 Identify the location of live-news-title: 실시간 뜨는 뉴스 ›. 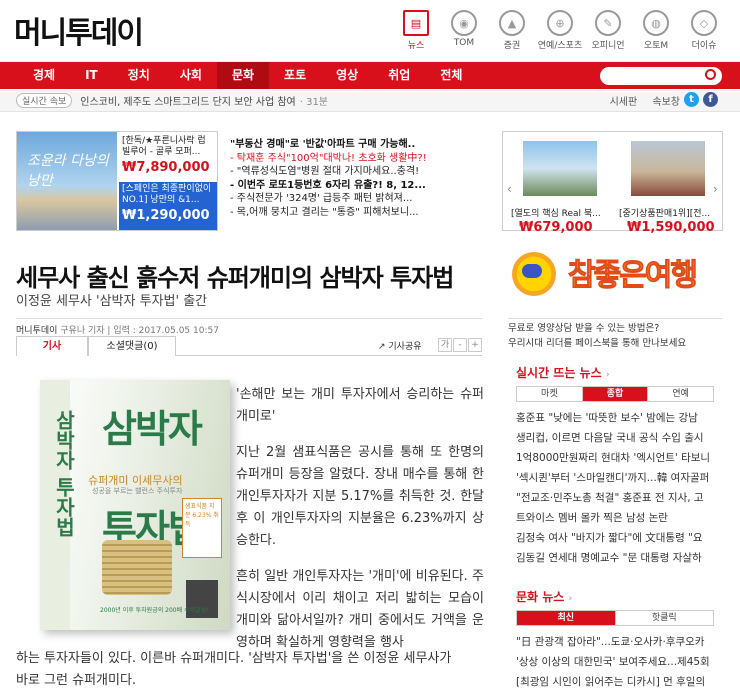
(563, 373).